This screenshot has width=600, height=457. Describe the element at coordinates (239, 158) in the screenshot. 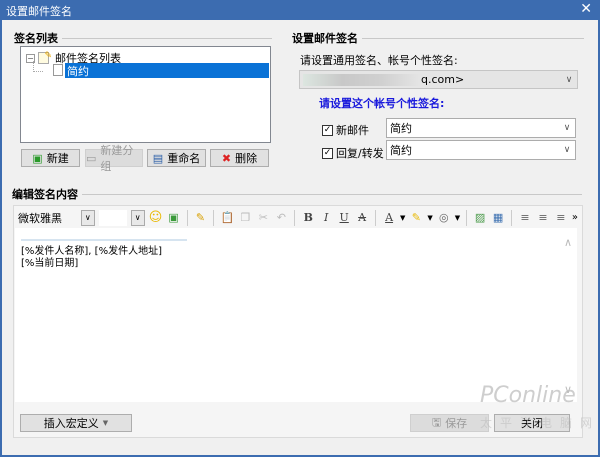

I see `delete-button: ✖ 删除` at that location.